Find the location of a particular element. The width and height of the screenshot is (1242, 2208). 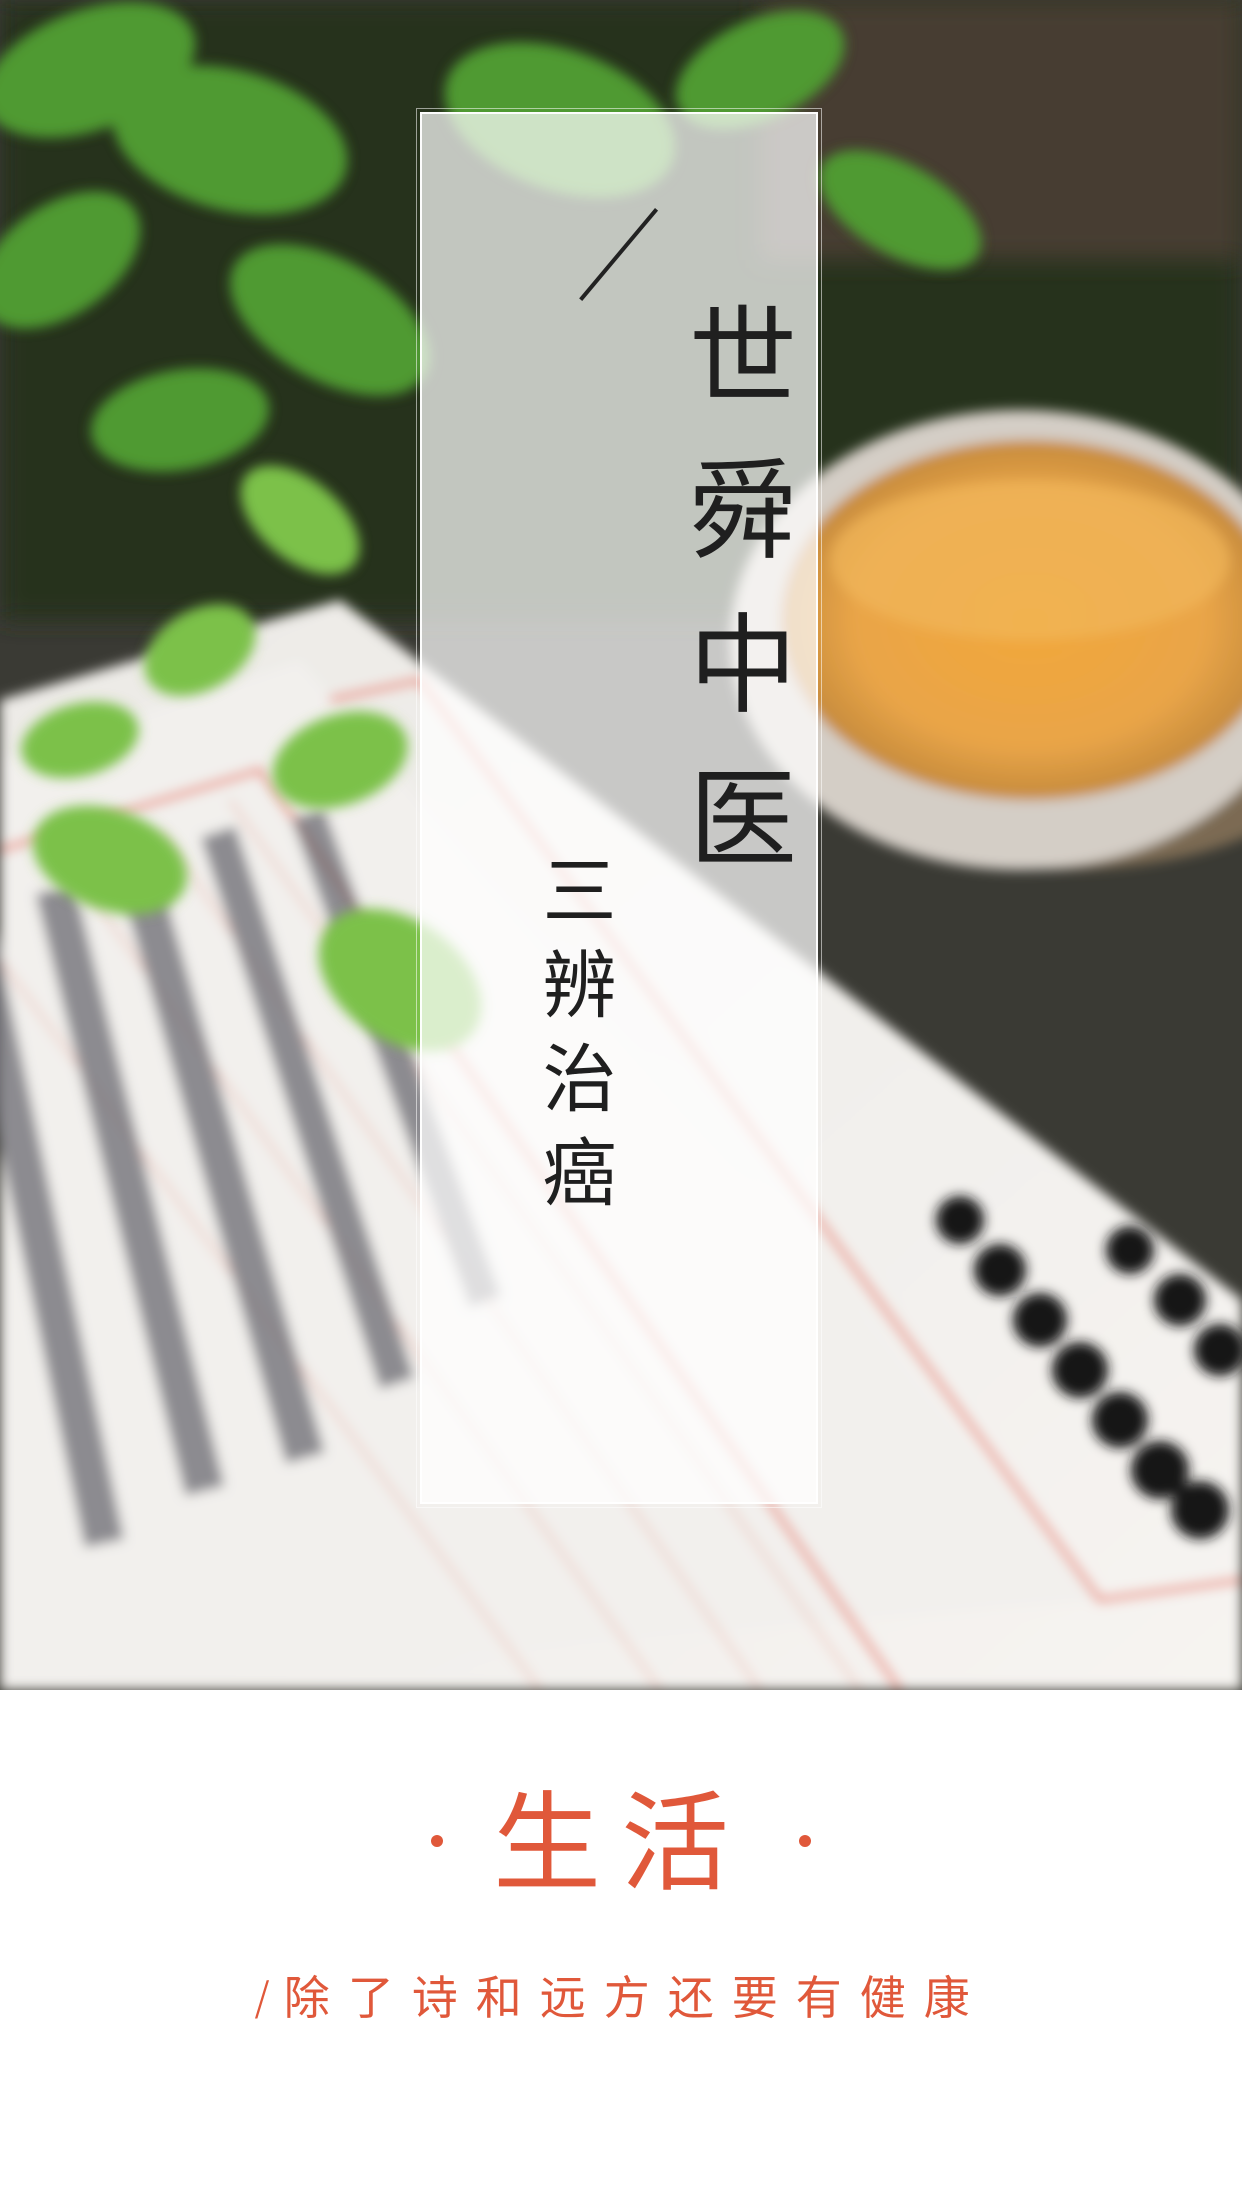

brand-subtitle: 三辨治癌 is located at coordinates (573, 1040).